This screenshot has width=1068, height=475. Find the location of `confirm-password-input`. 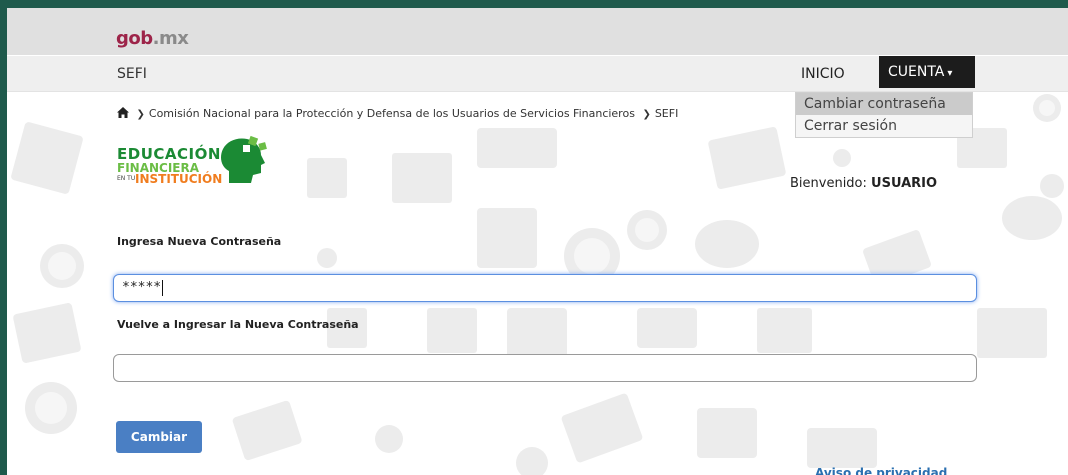

confirm-password-input is located at coordinates (545, 368).